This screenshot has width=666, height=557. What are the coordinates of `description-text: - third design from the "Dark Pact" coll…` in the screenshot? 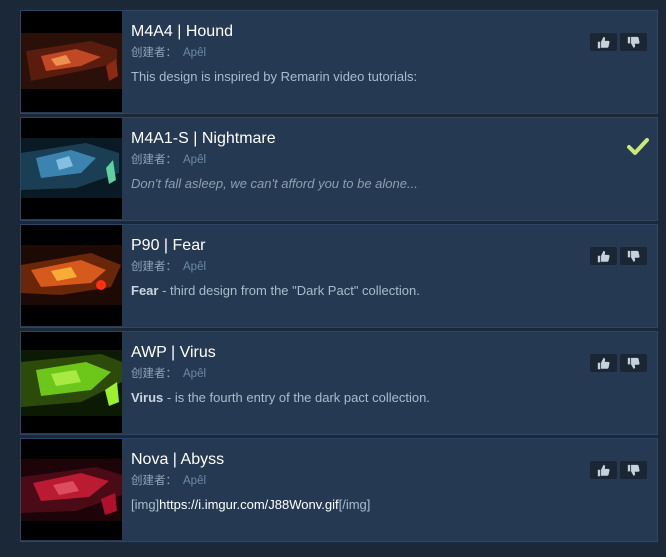 It's located at (289, 290).